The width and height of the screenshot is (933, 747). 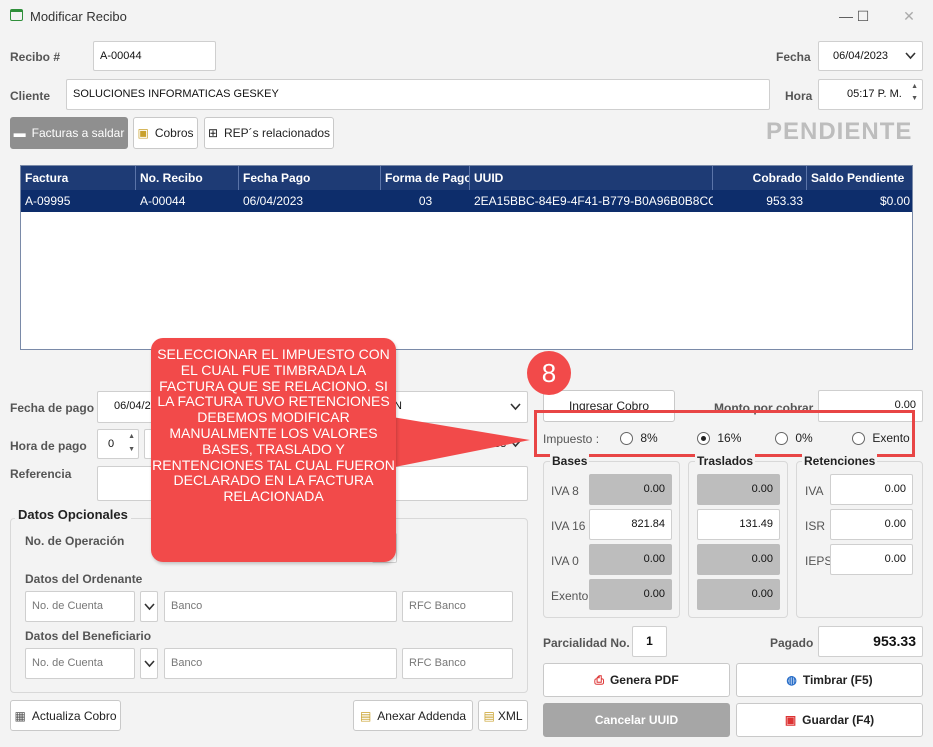 I want to click on document-icon: ▤, so click(x=365, y=716).